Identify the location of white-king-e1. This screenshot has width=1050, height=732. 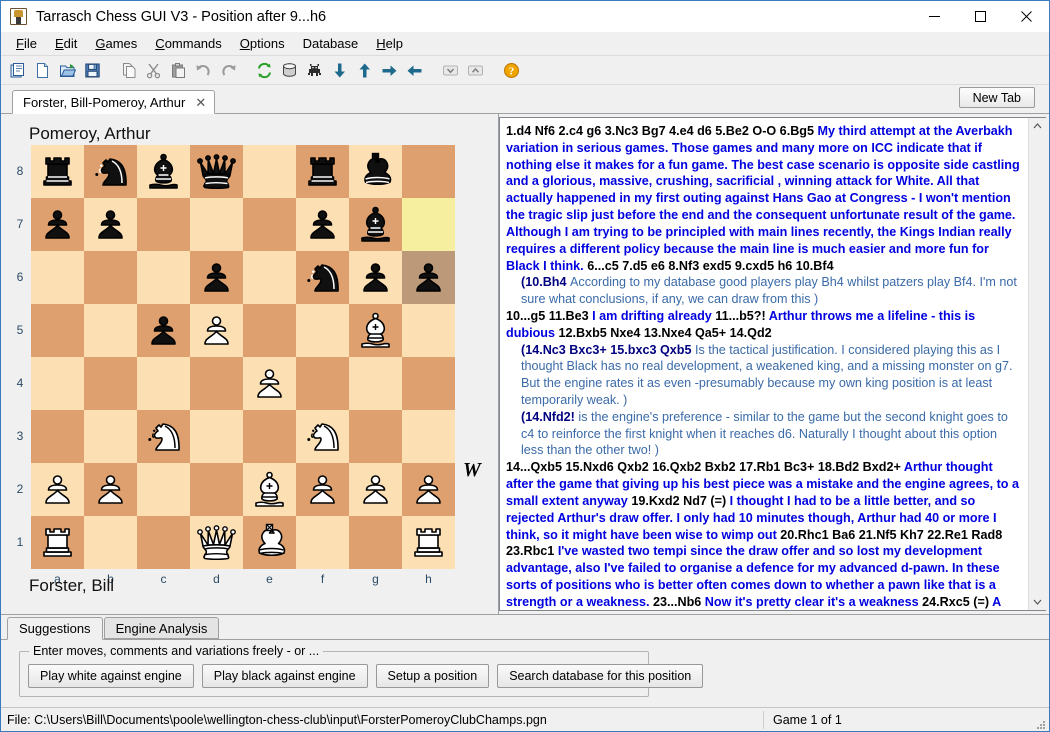
(269, 542).